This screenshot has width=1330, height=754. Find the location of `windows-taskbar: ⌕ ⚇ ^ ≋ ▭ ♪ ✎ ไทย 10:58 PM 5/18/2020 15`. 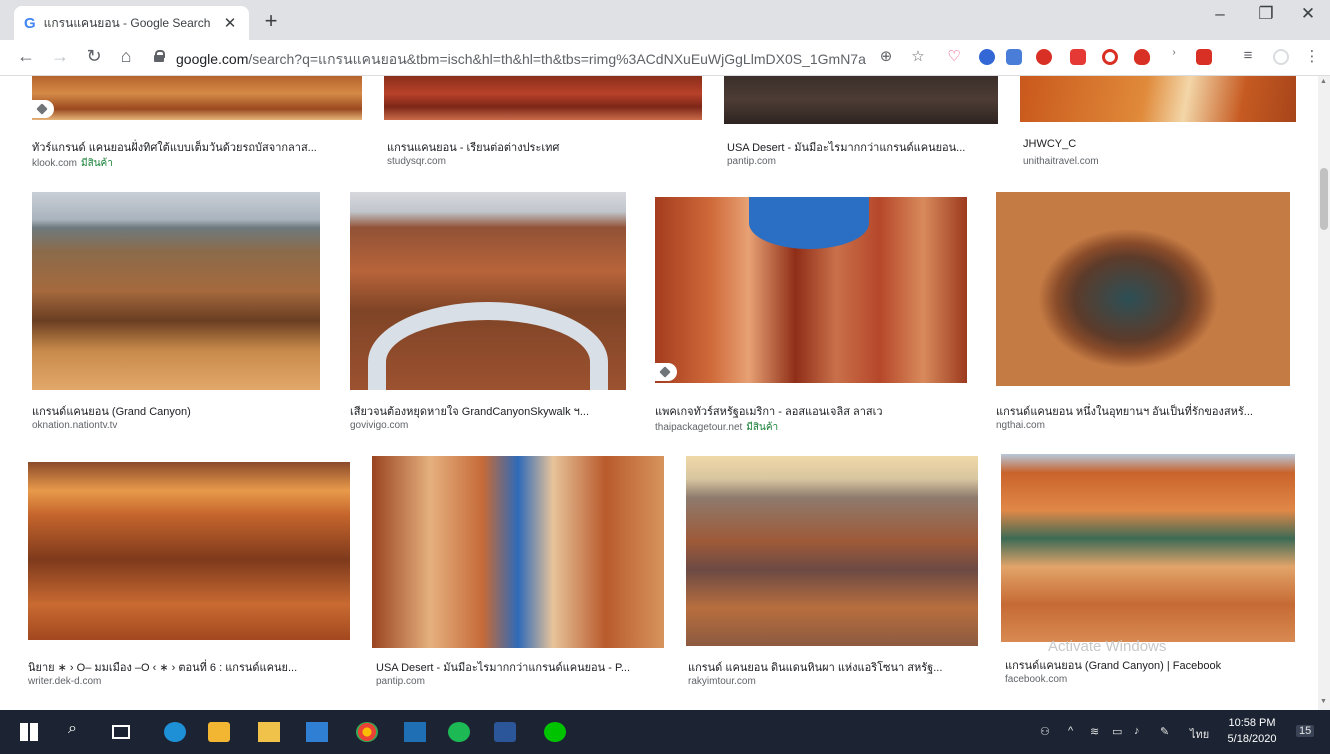

windows-taskbar: ⌕ ⚇ ^ ≋ ▭ ♪ ✎ ไทย 10:58 PM 5/18/2020 15 is located at coordinates (665, 732).